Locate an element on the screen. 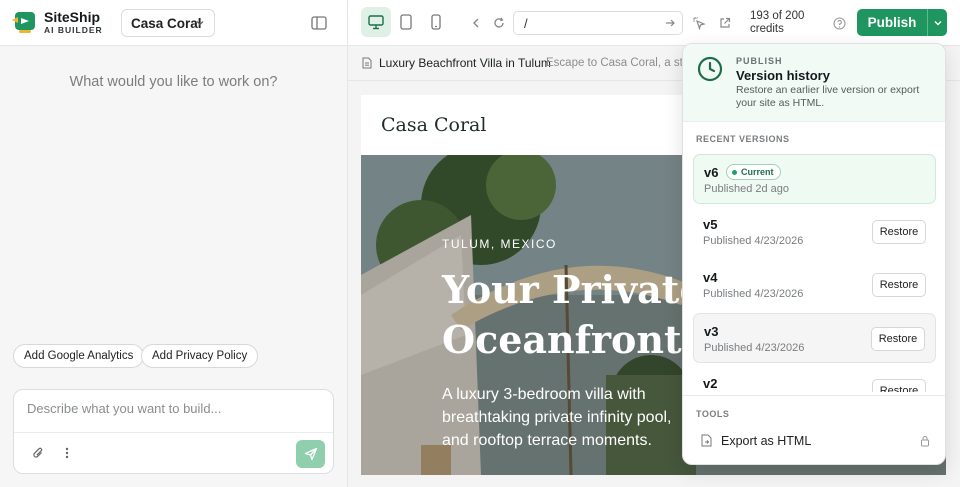 The width and height of the screenshot is (960, 487). attach-button is located at coordinates (38, 453).